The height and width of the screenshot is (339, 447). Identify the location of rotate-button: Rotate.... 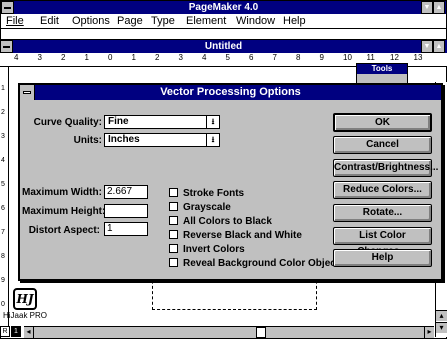
(382, 213).